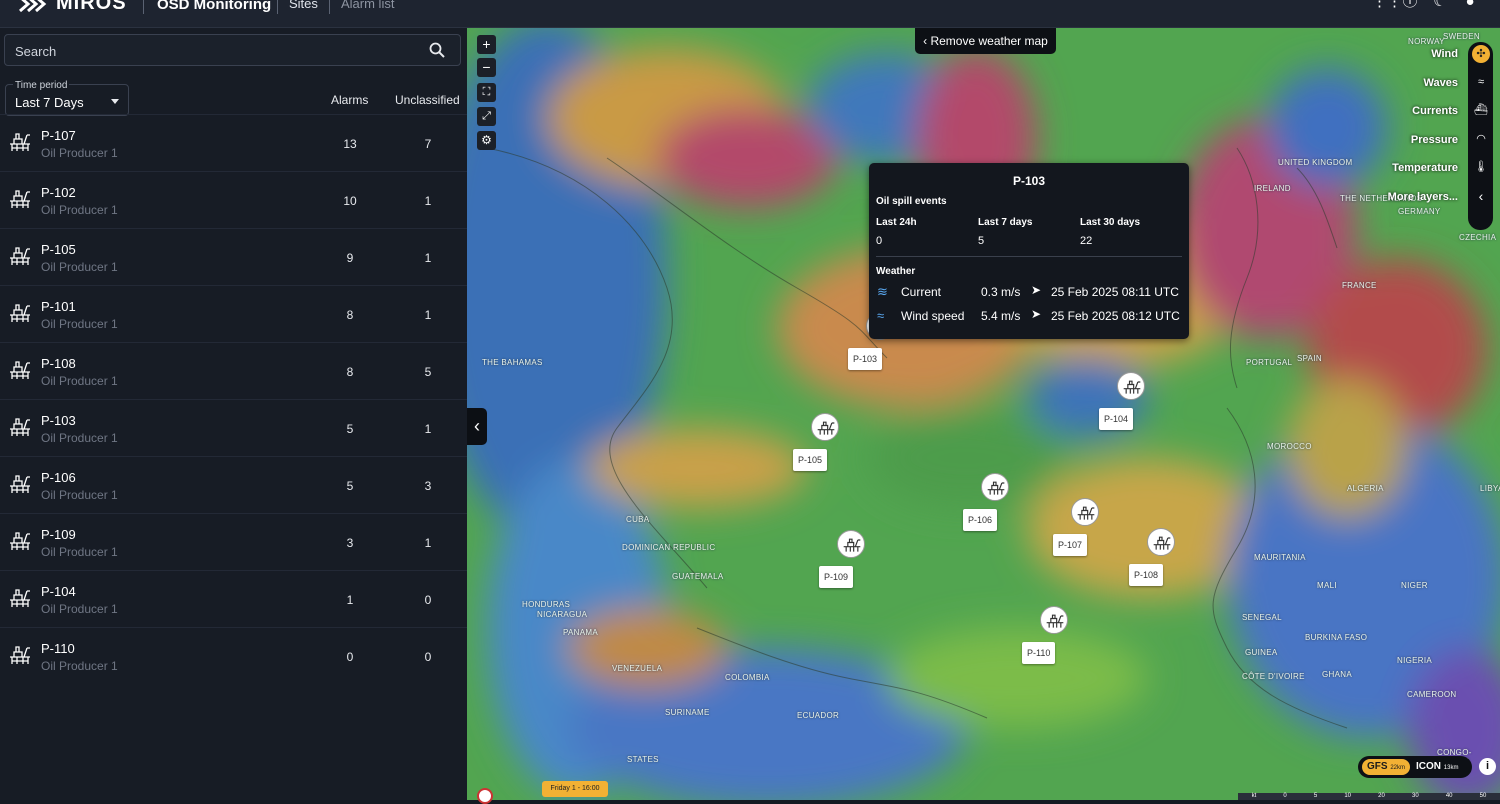 Image resolution: width=1500 pixels, height=804 pixels. What do you see at coordinates (1481, 167) in the screenshot?
I see `temperature-layer-icon: 🌡` at bounding box center [1481, 167].